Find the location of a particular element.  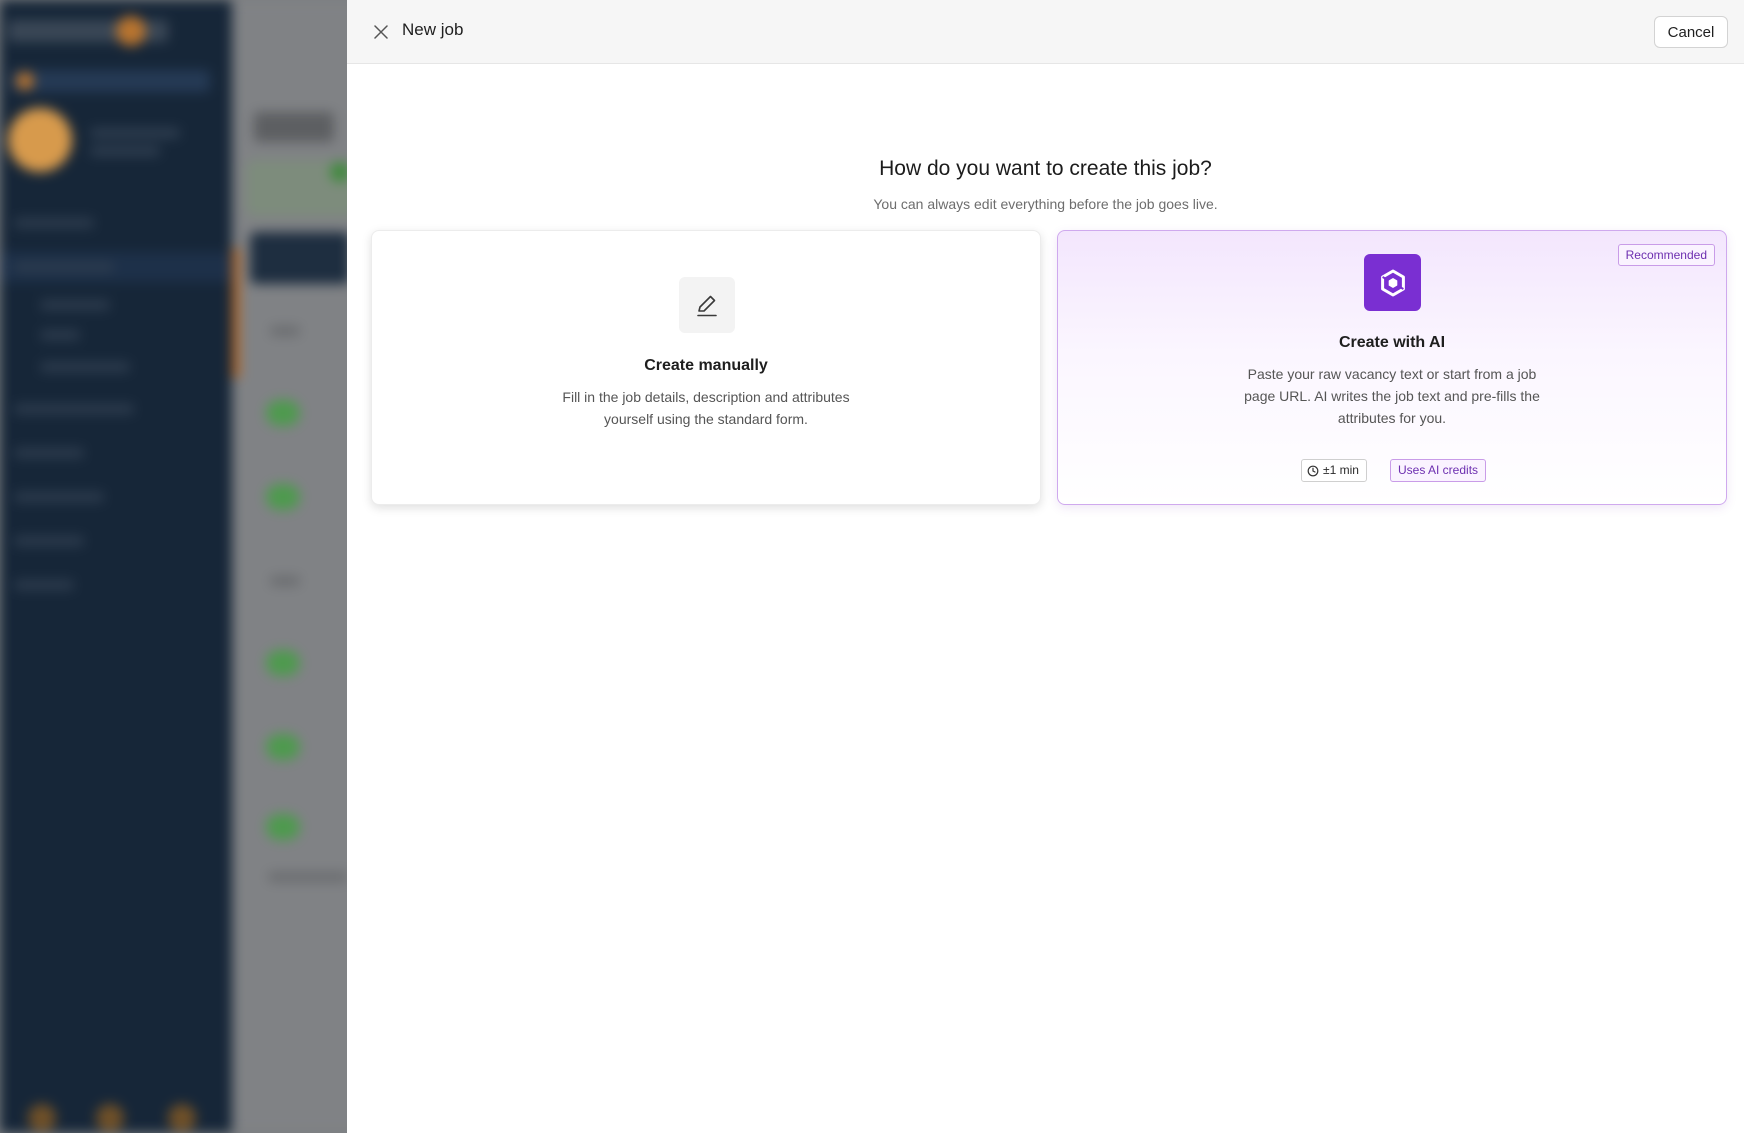

background-footer-text is located at coordinates (308, 877).